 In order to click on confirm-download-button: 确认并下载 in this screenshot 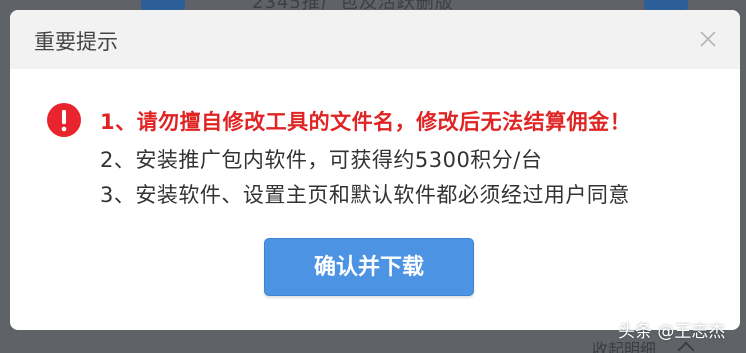, I will do `click(369, 267)`.